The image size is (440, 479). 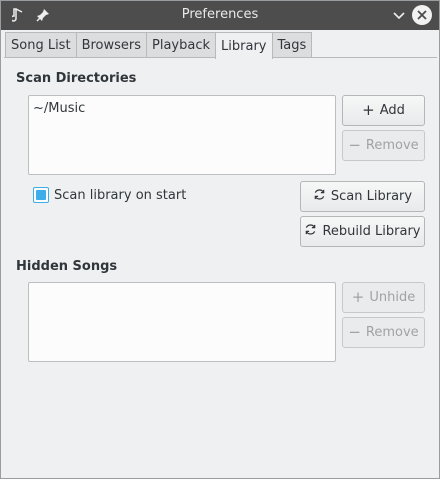 I want to click on title-bar: Preferences, so click(x=220, y=15).